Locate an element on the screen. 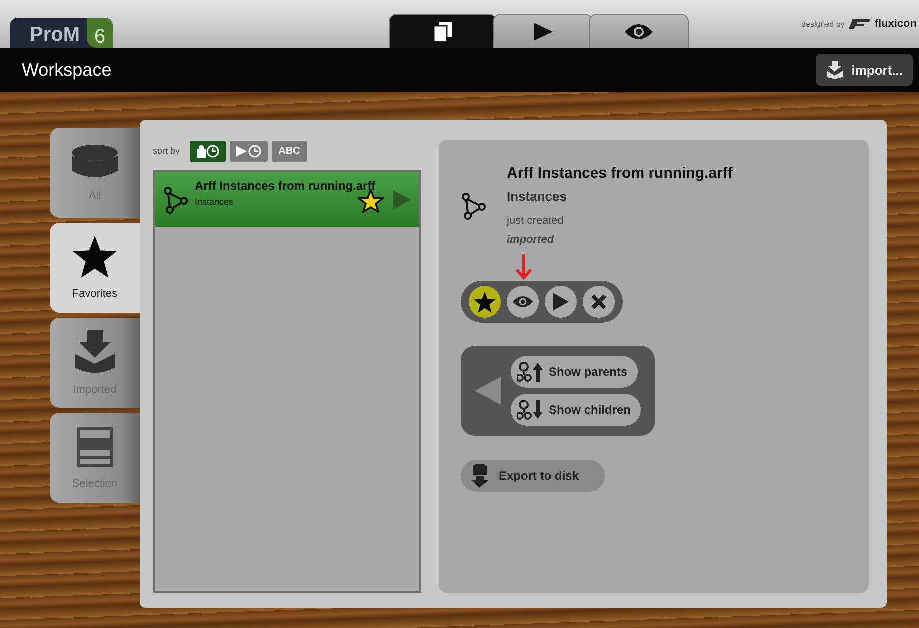 Image resolution: width=919 pixels, height=628 pixels. remove-button is located at coordinates (599, 302).